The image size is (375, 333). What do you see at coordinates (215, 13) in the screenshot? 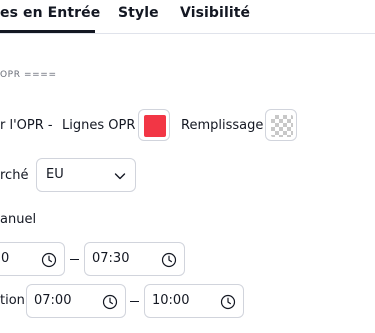
I see `tab-visibility: Visibilité` at bounding box center [215, 13].